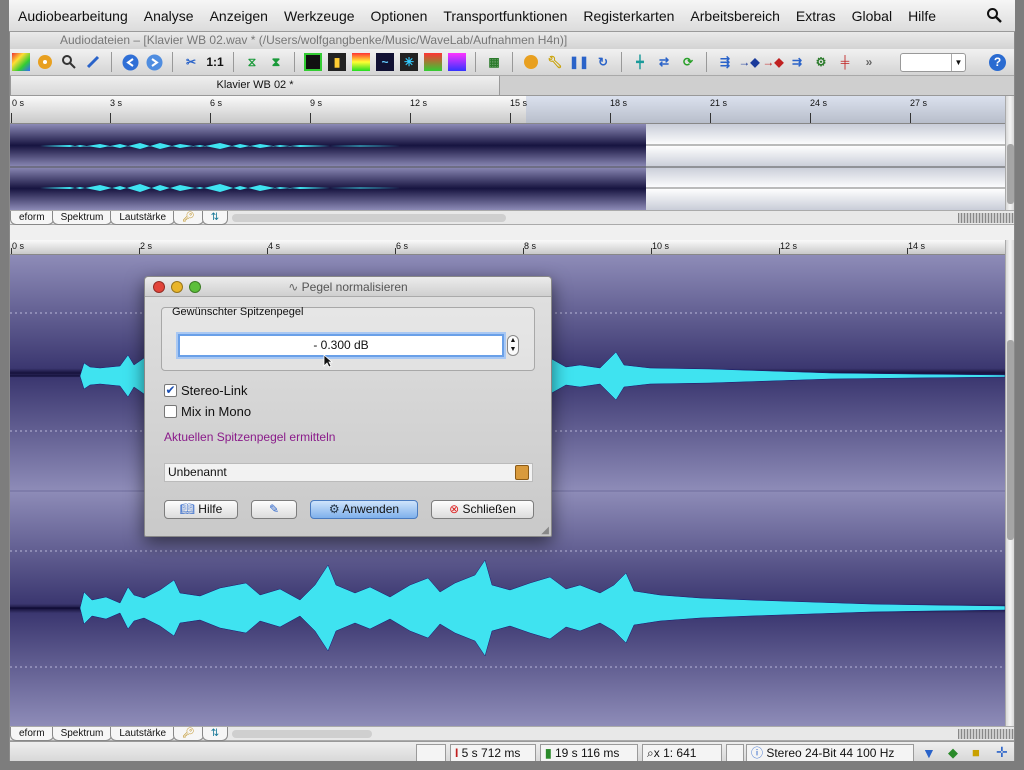  I want to click on main-time-ruler: 0 s 2 s 4 s 6 s 8 s 10 s 12 s 14 s, so click(507, 247).